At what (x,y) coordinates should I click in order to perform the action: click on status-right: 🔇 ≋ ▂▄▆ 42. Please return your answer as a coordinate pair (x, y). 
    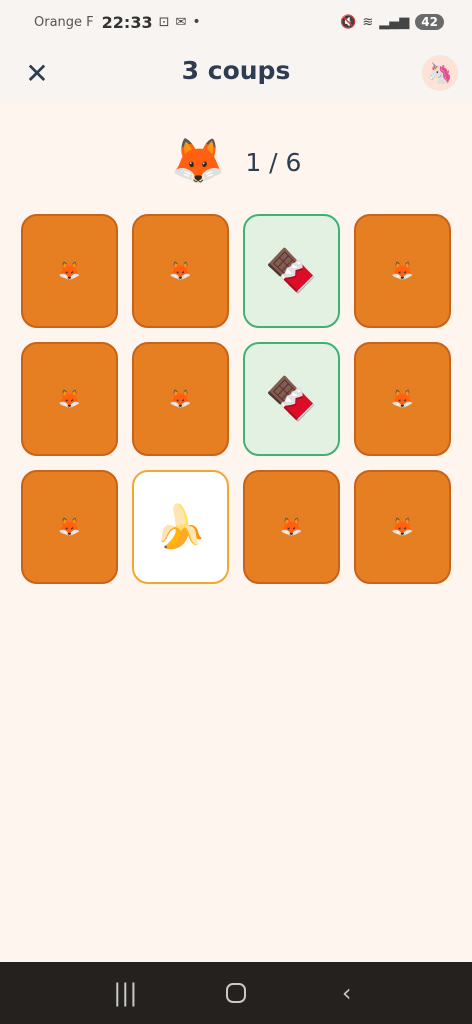
    Looking at the image, I should click on (392, 22).